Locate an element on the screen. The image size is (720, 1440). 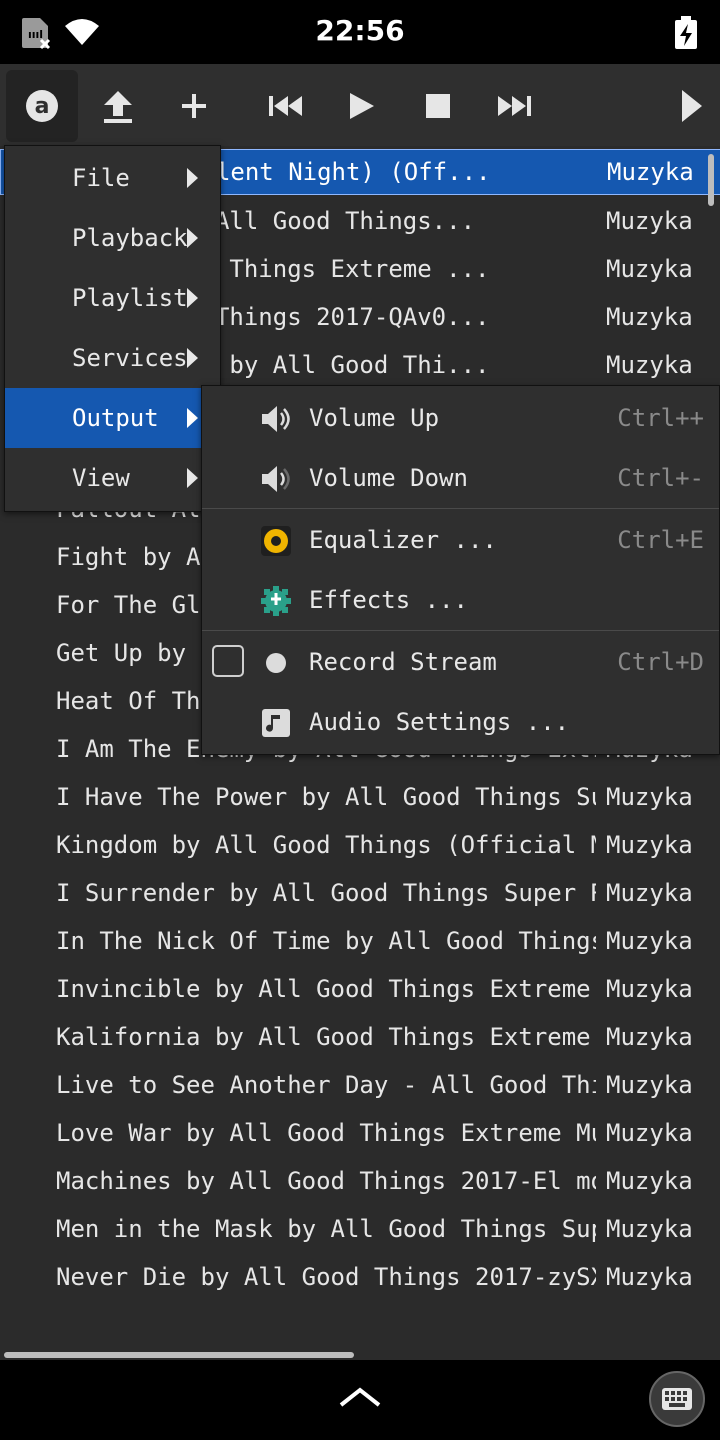
keyboard-button is located at coordinates (677, 1399).